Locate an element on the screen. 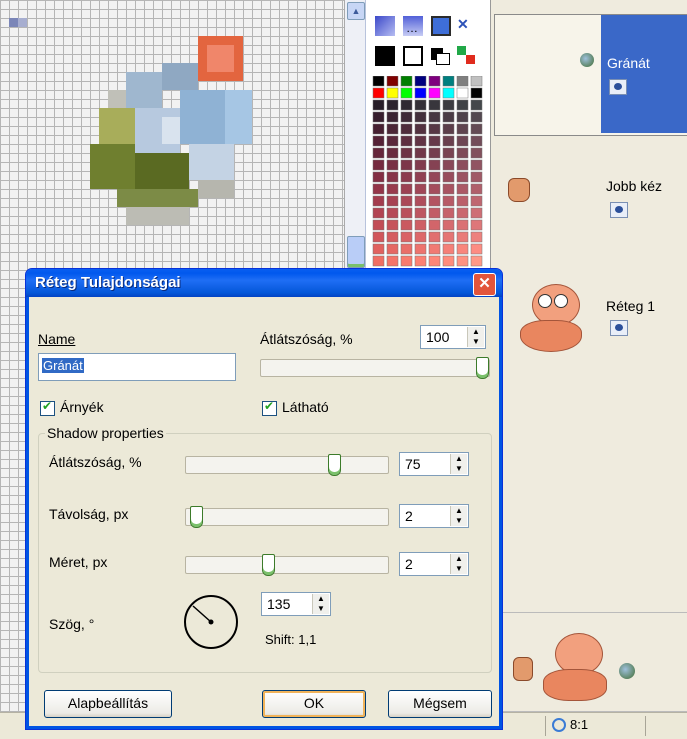 The image size is (687, 739). cancel-button: Mégsem is located at coordinates (440, 704).